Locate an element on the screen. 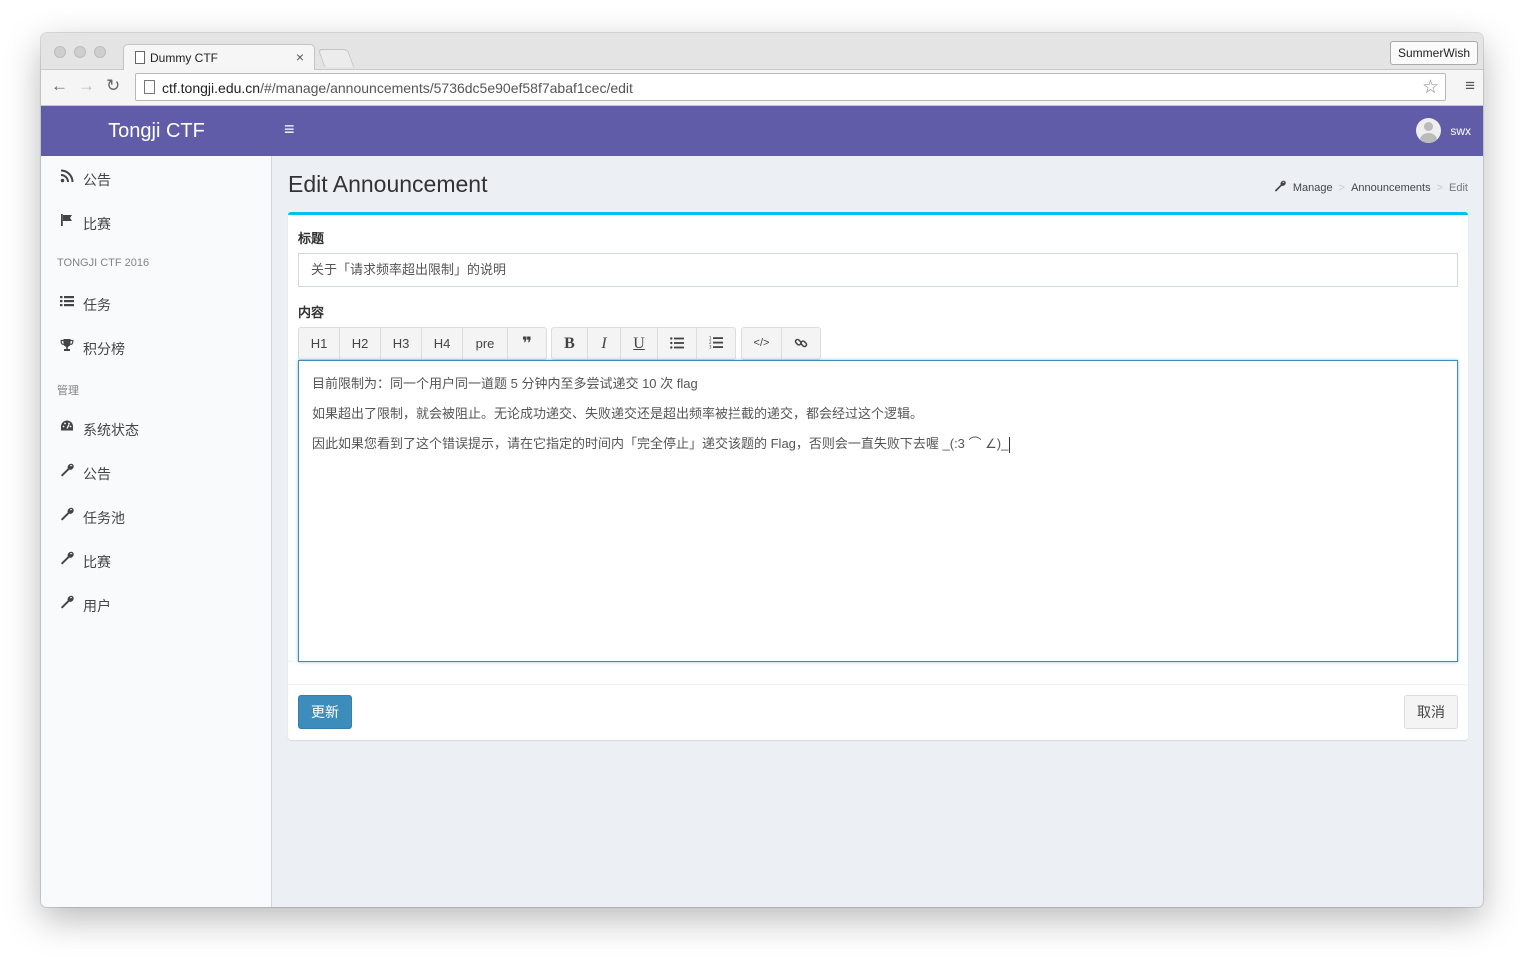  reload-icon: ↻ is located at coordinates (113, 86).